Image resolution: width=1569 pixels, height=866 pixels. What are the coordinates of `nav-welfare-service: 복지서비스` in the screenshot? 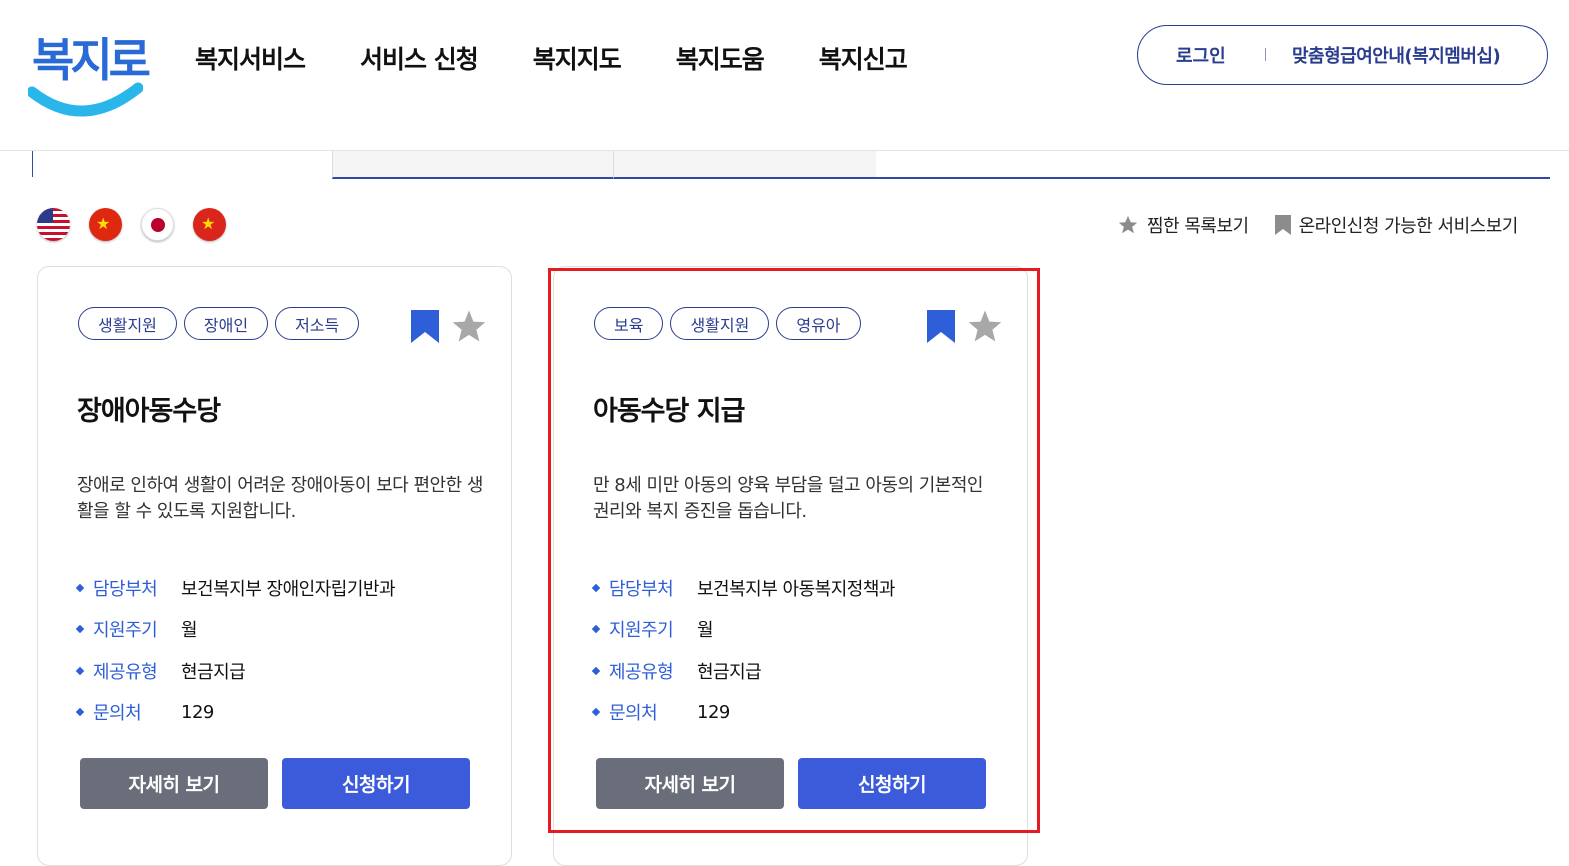 It's located at (250, 58).